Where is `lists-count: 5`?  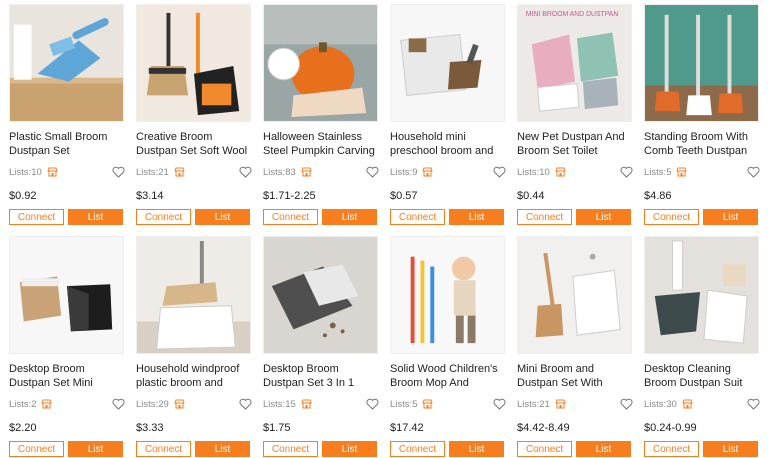 lists-count: 5 is located at coordinates (415, 404).